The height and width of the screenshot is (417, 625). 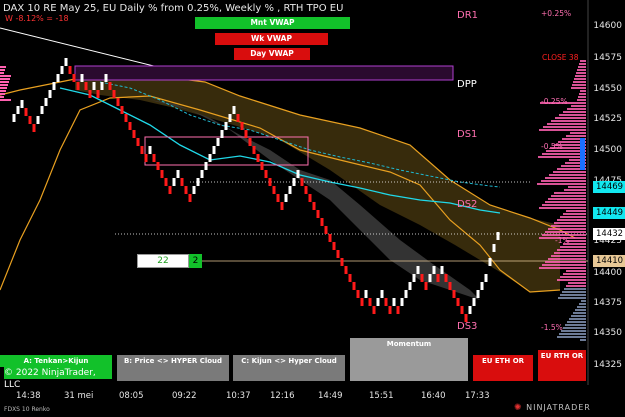 I want to click on time-tick: 08:05, so click(x=131, y=396).